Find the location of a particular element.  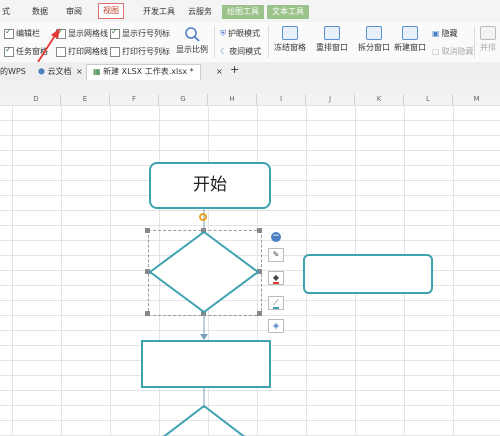

edit-shape-button: ✎ is located at coordinates (276, 255).